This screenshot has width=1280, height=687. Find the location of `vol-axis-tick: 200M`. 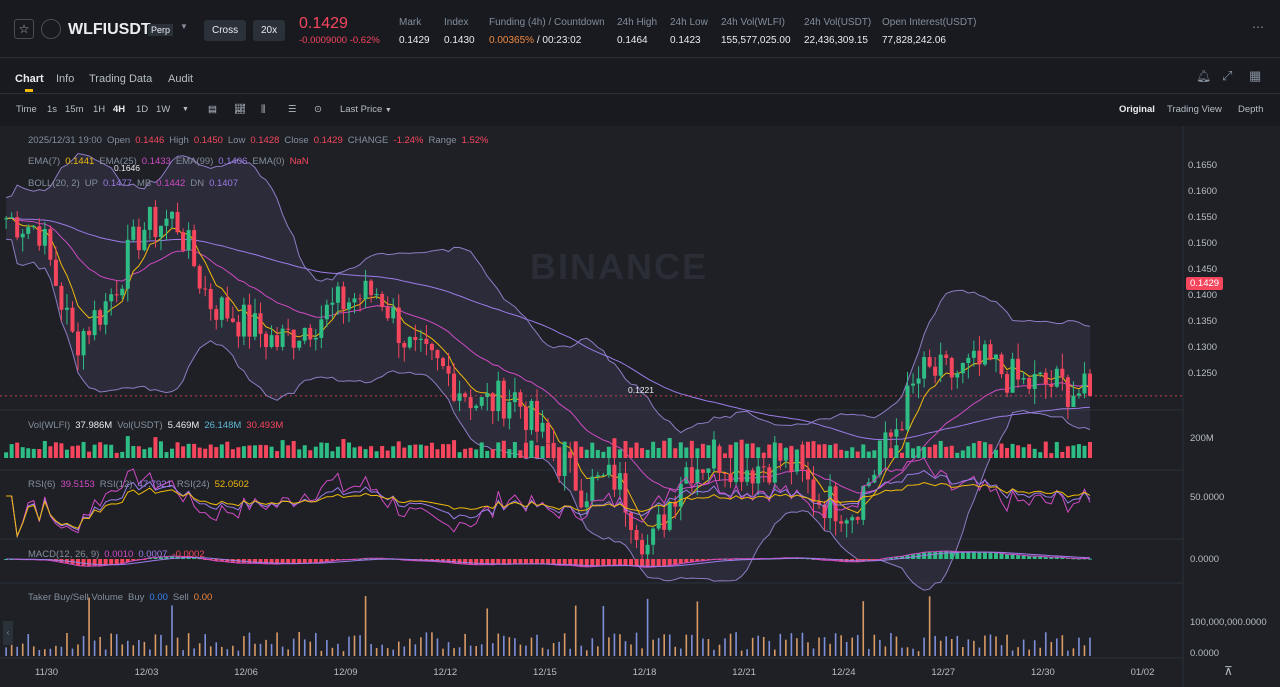

vol-axis-tick: 200M is located at coordinates (1202, 438).